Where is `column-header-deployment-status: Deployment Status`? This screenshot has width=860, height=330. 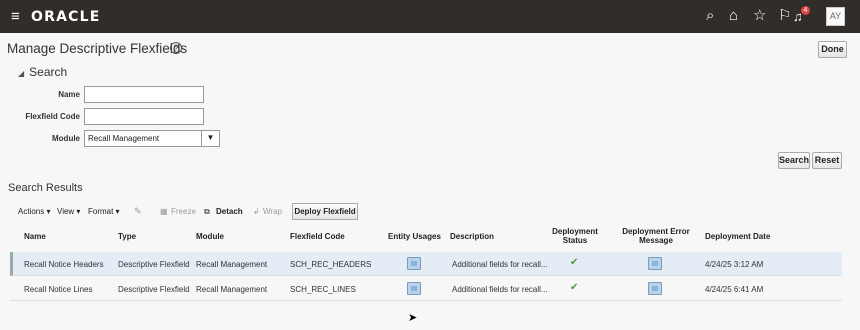 column-header-deployment-status: Deployment Status is located at coordinates (575, 236).